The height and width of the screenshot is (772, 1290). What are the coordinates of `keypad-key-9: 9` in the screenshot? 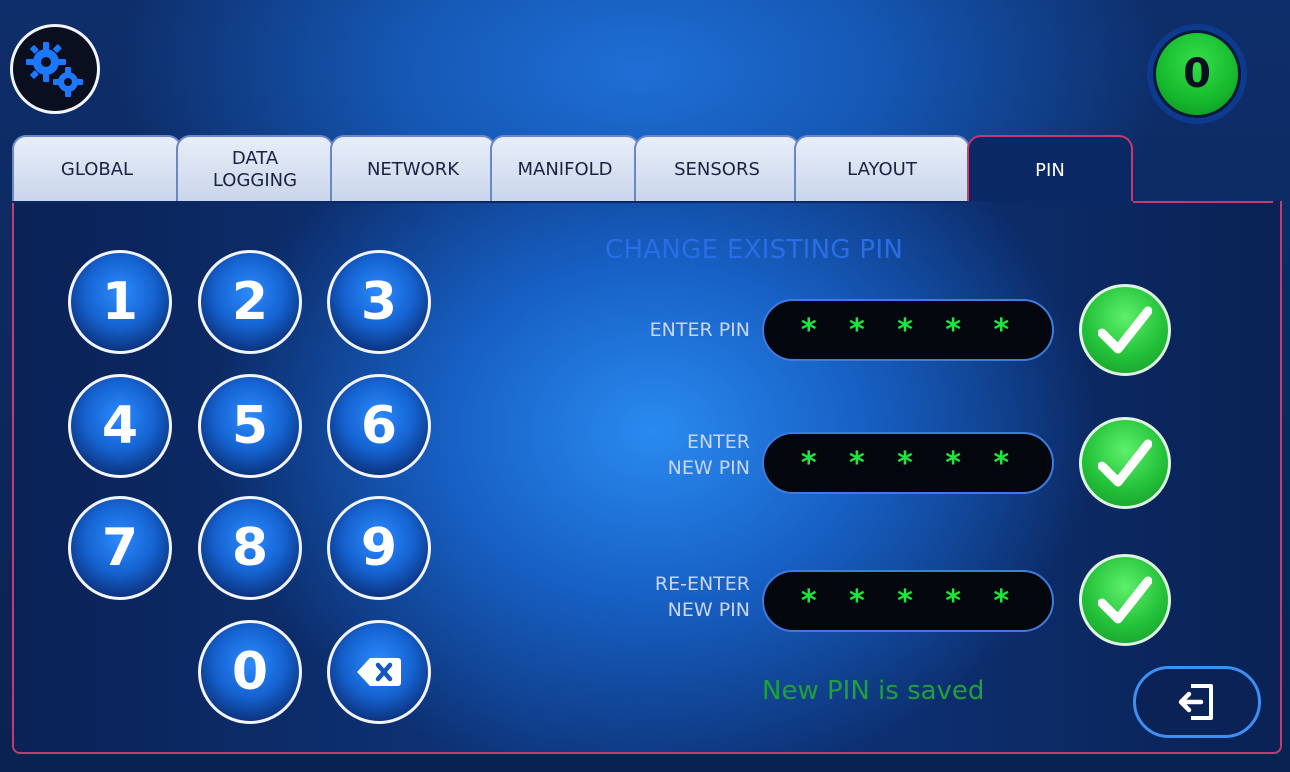 It's located at (379, 548).